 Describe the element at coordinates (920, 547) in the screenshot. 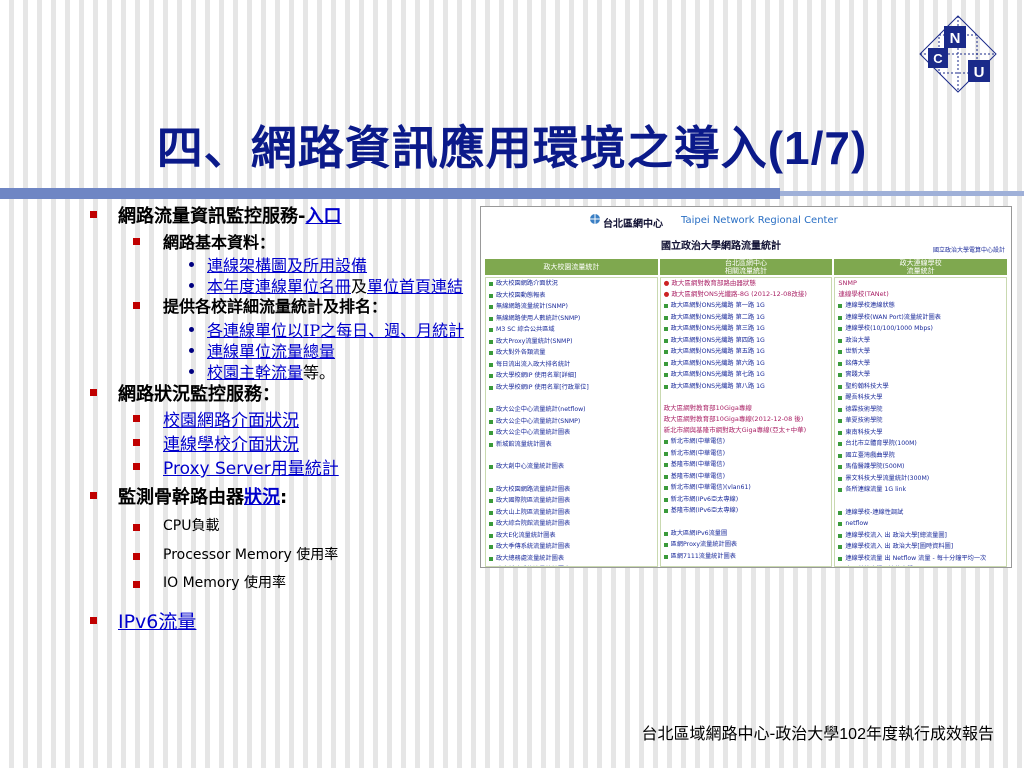

I see `school-link: 連線學校流入 出 政治大學[圖時資料圖]` at that location.